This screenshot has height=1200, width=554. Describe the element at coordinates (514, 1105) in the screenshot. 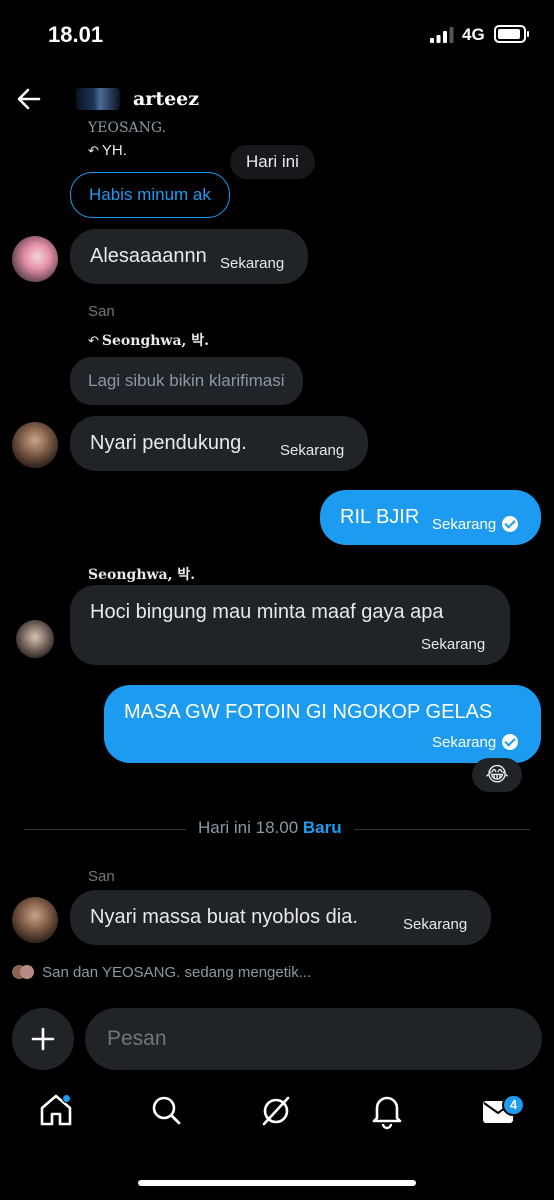

I see `messages-badge: 4` at that location.